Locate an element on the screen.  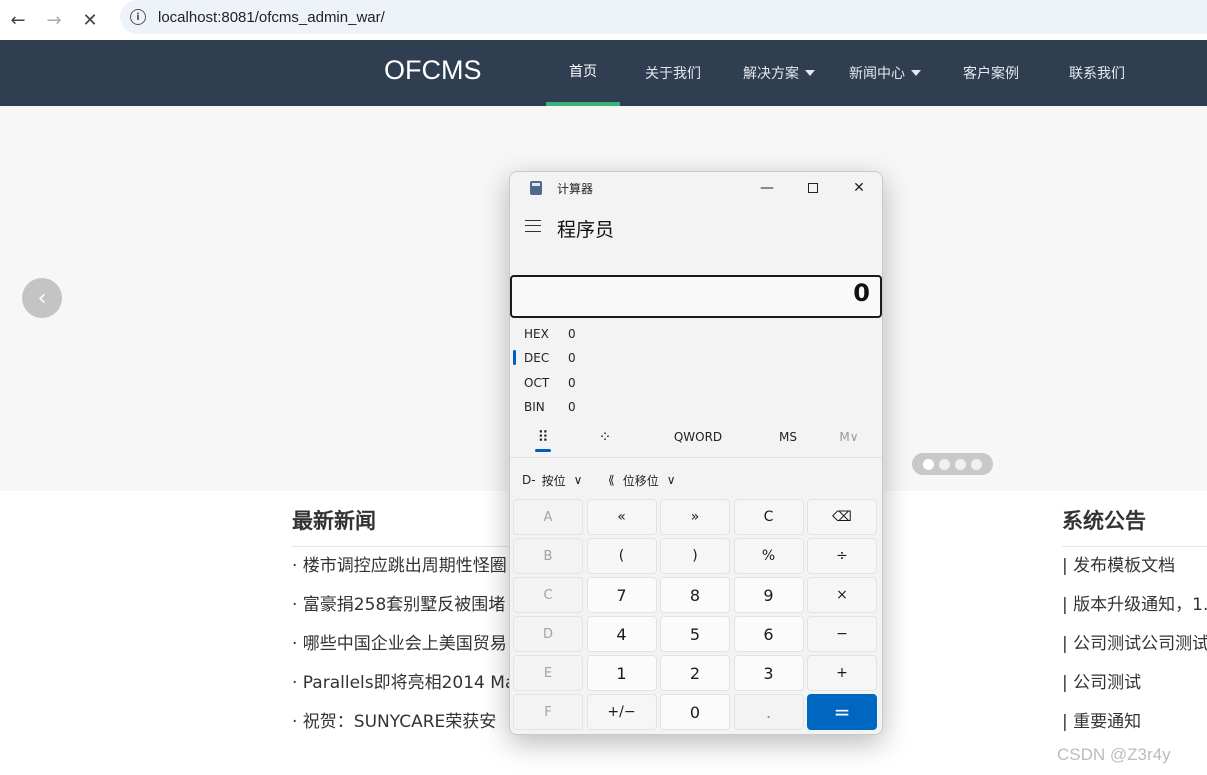
nav-about: 关于我们 is located at coordinates (673, 73).